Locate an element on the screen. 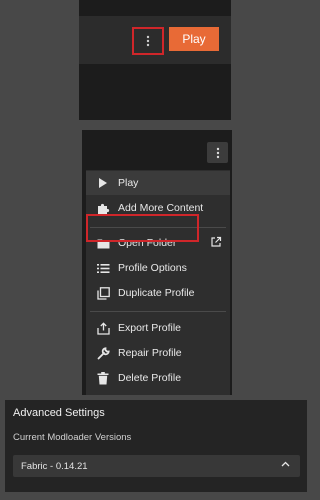 The image size is (320, 500). external-link-icon is located at coordinates (216, 242).